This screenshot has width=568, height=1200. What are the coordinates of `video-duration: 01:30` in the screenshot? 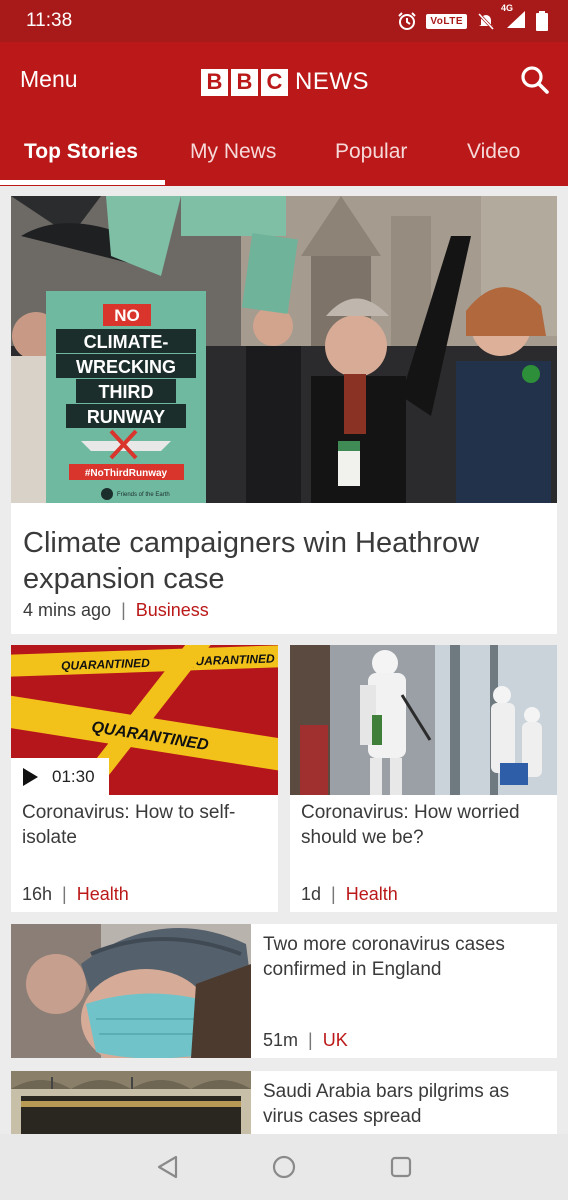 It's located at (73, 776).